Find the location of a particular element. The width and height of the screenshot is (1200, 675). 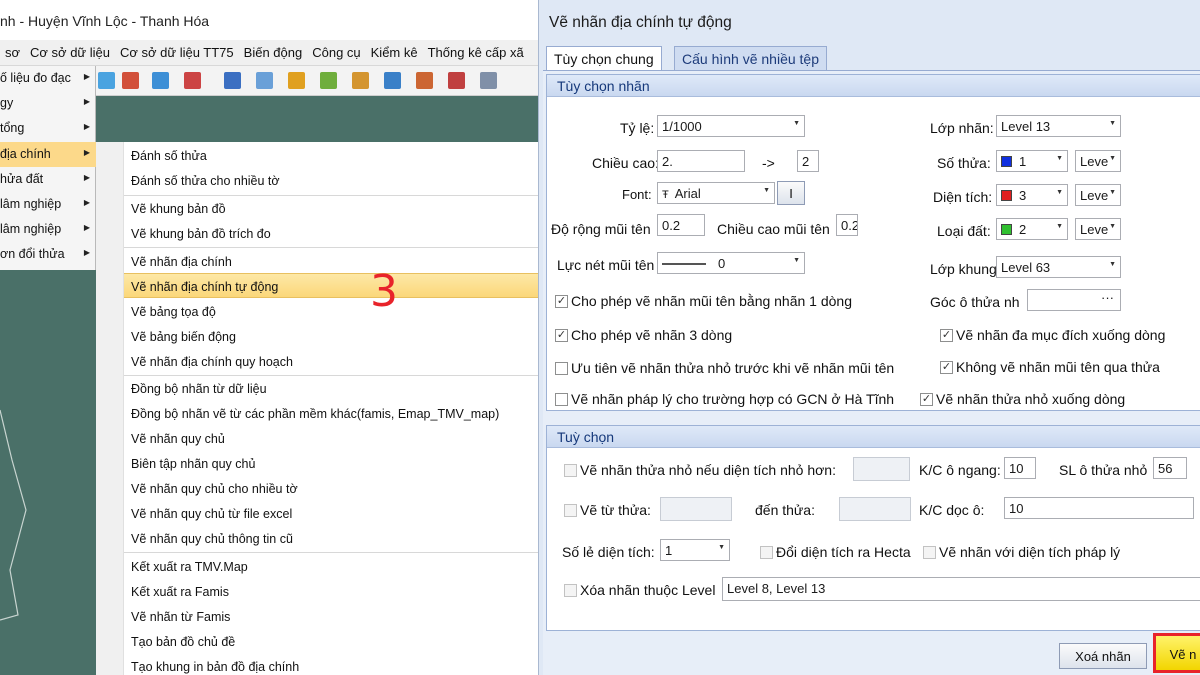

checkbox-phap-ly-ha-tinh is located at coordinates (561, 399).